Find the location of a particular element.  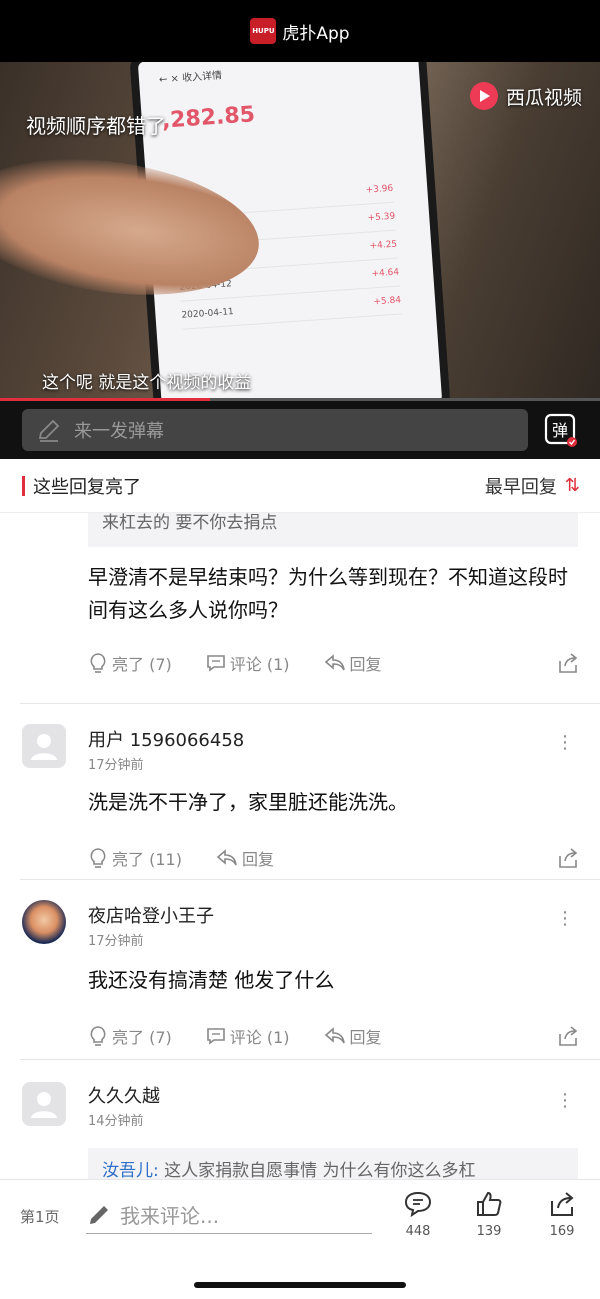

danmu-bar: 来一发弹幕 弹 is located at coordinates (300, 430).